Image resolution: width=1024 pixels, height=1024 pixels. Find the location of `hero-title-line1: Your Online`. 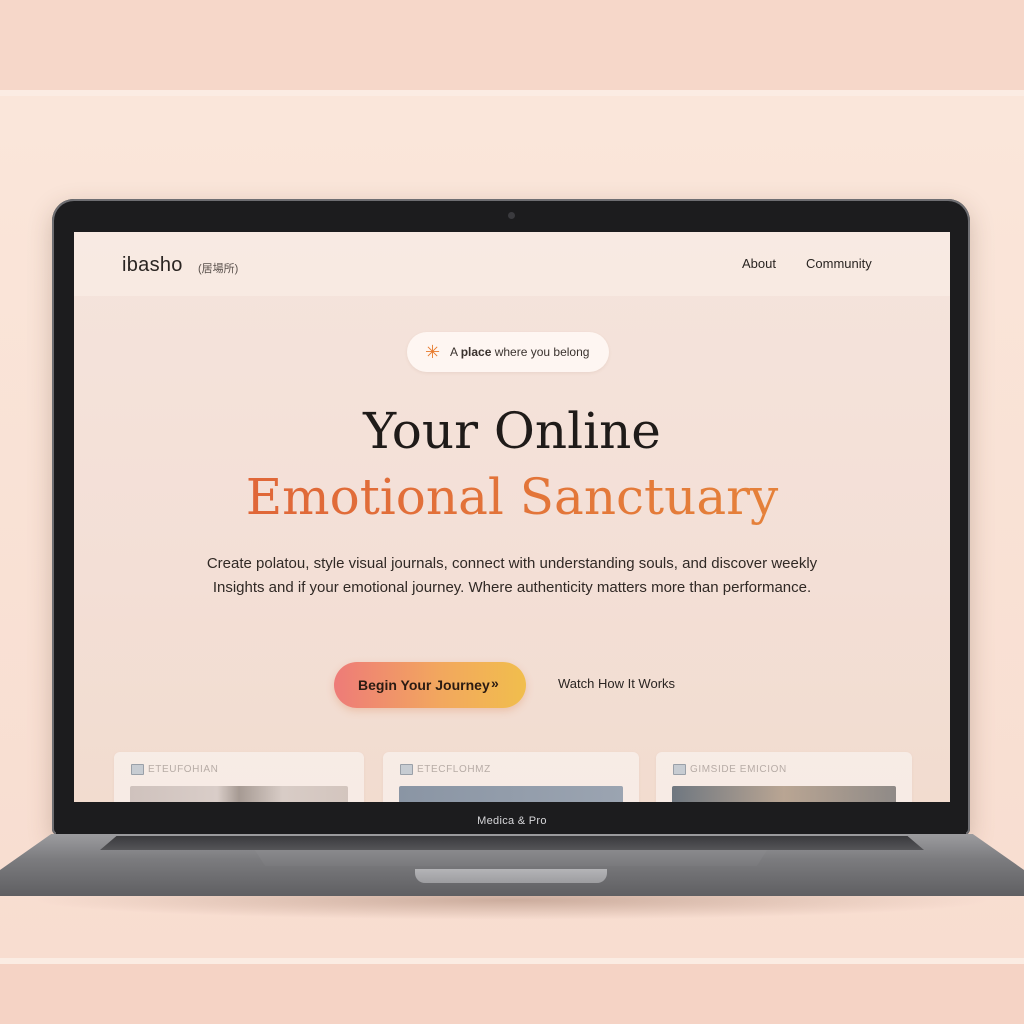

hero-title-line1: Your Online is located at coordinates (512, 431).